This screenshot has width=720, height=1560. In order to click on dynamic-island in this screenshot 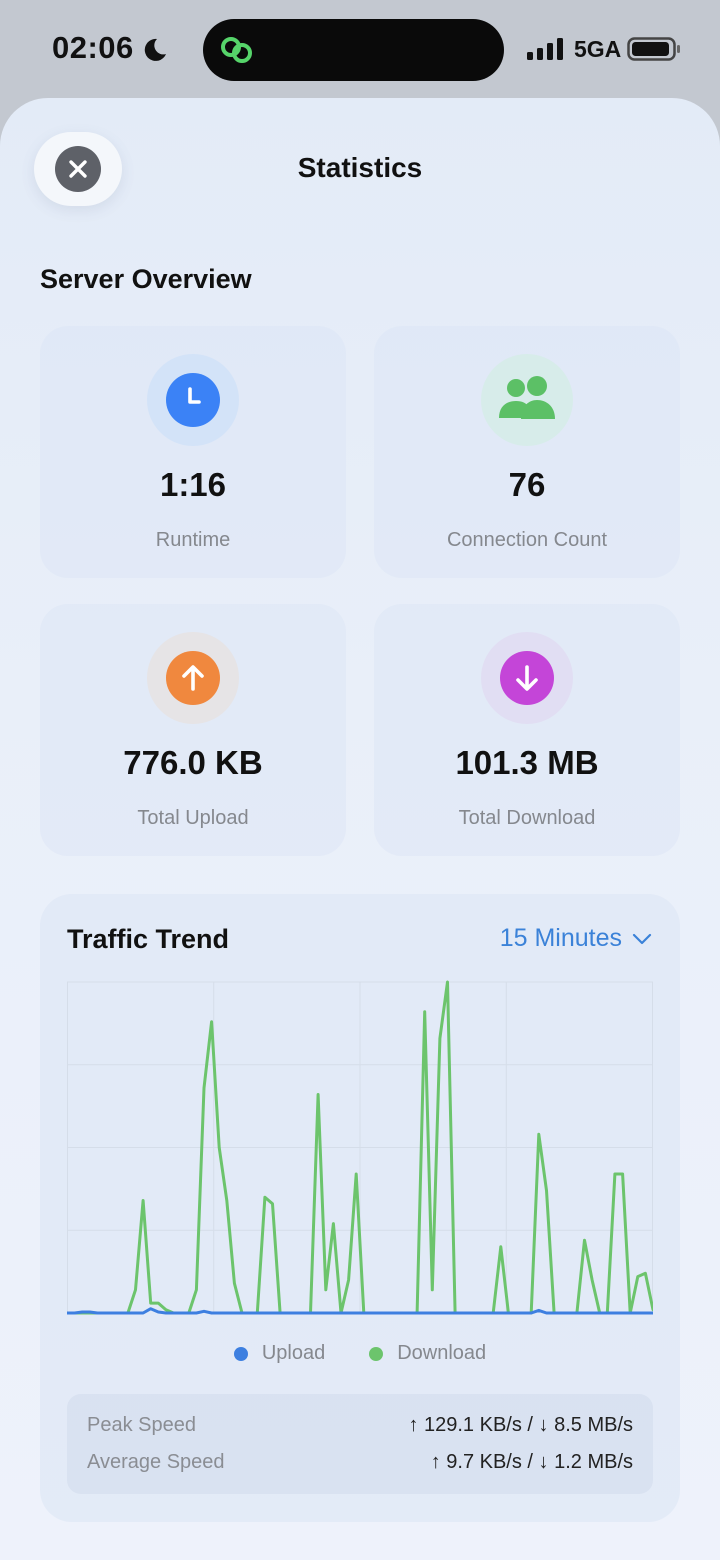, I will do `click(353, 50)`.